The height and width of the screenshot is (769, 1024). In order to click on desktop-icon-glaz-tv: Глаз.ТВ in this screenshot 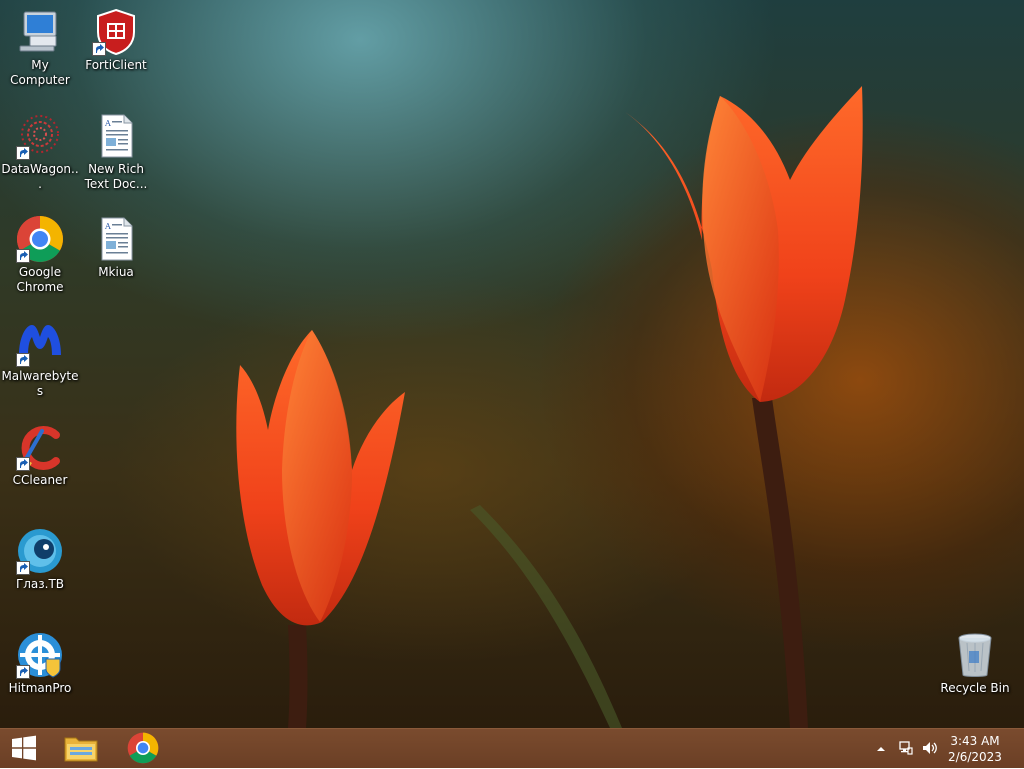, I will do `click(40, 559)`.